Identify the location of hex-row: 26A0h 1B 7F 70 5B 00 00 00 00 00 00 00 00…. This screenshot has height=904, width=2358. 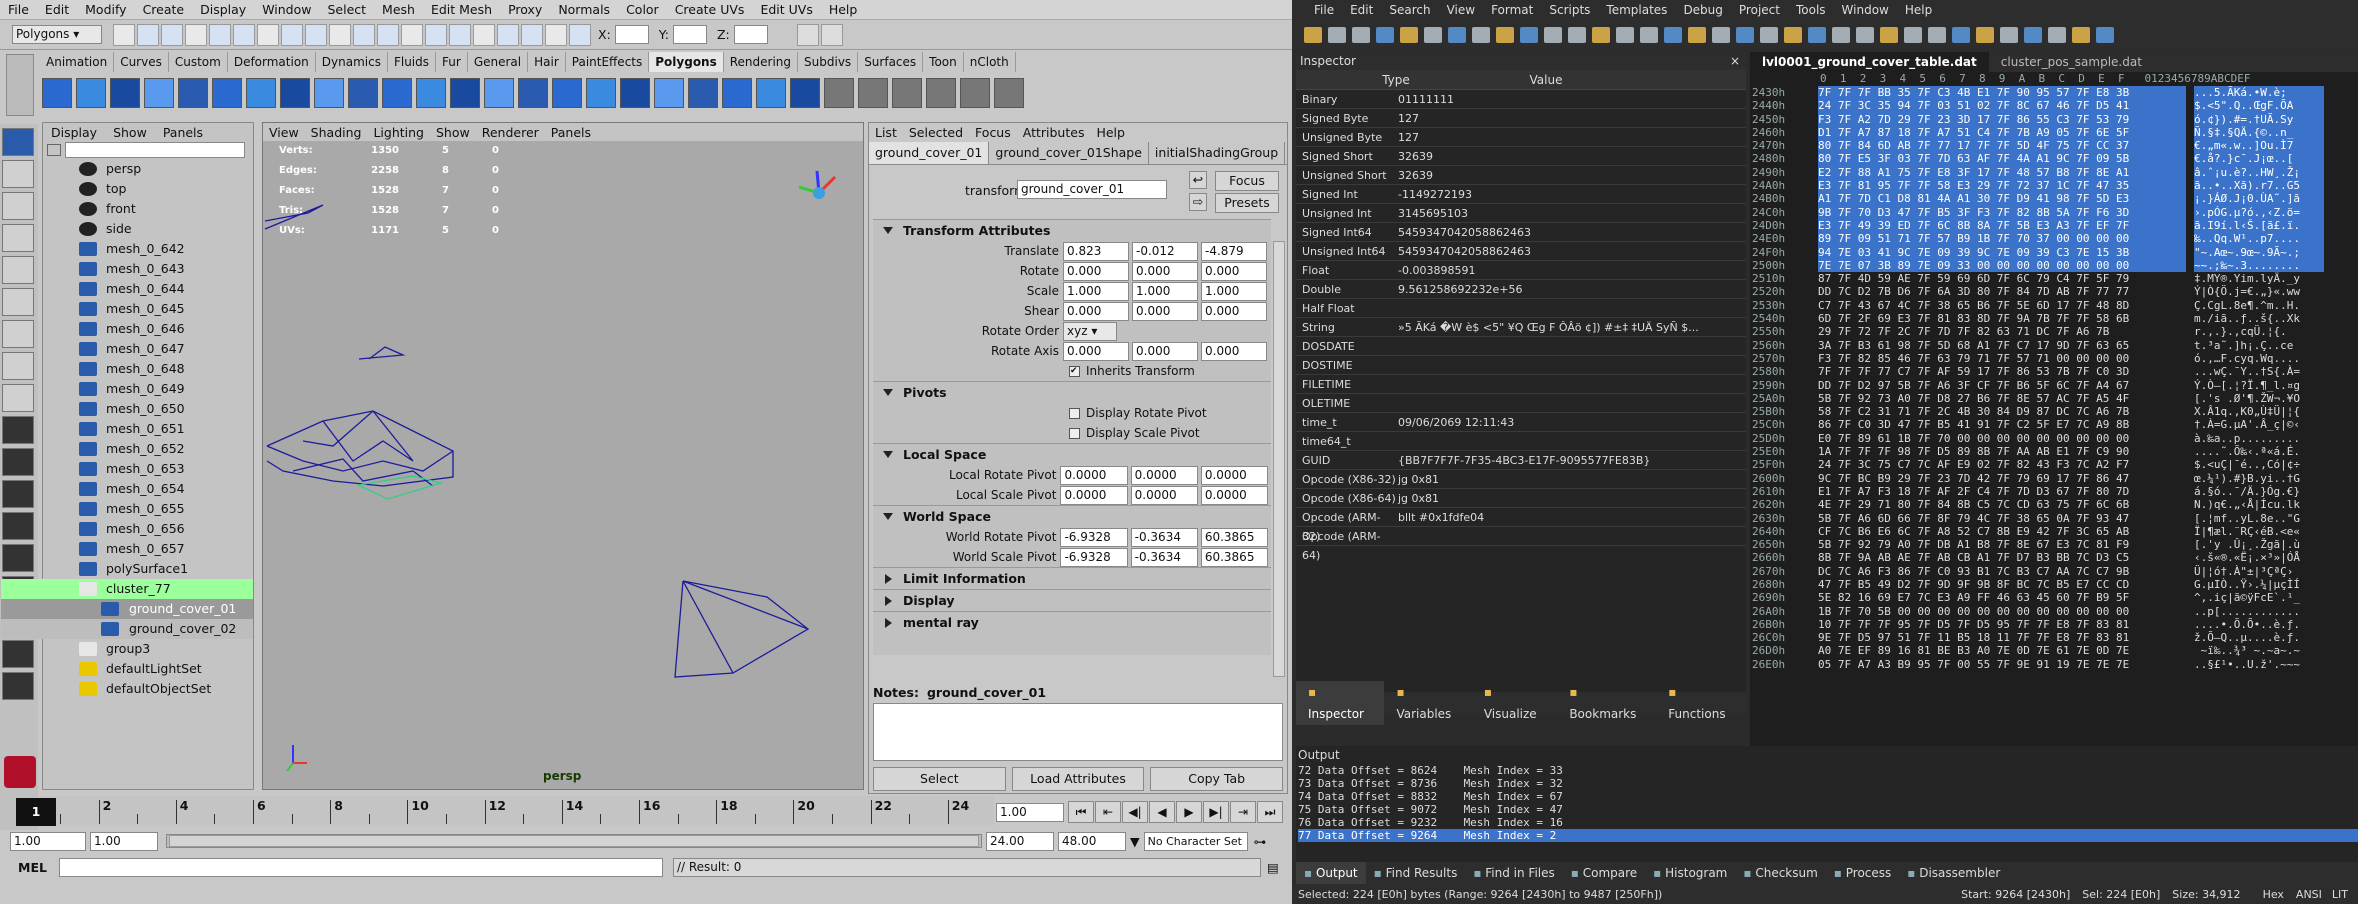
(2054, 611).